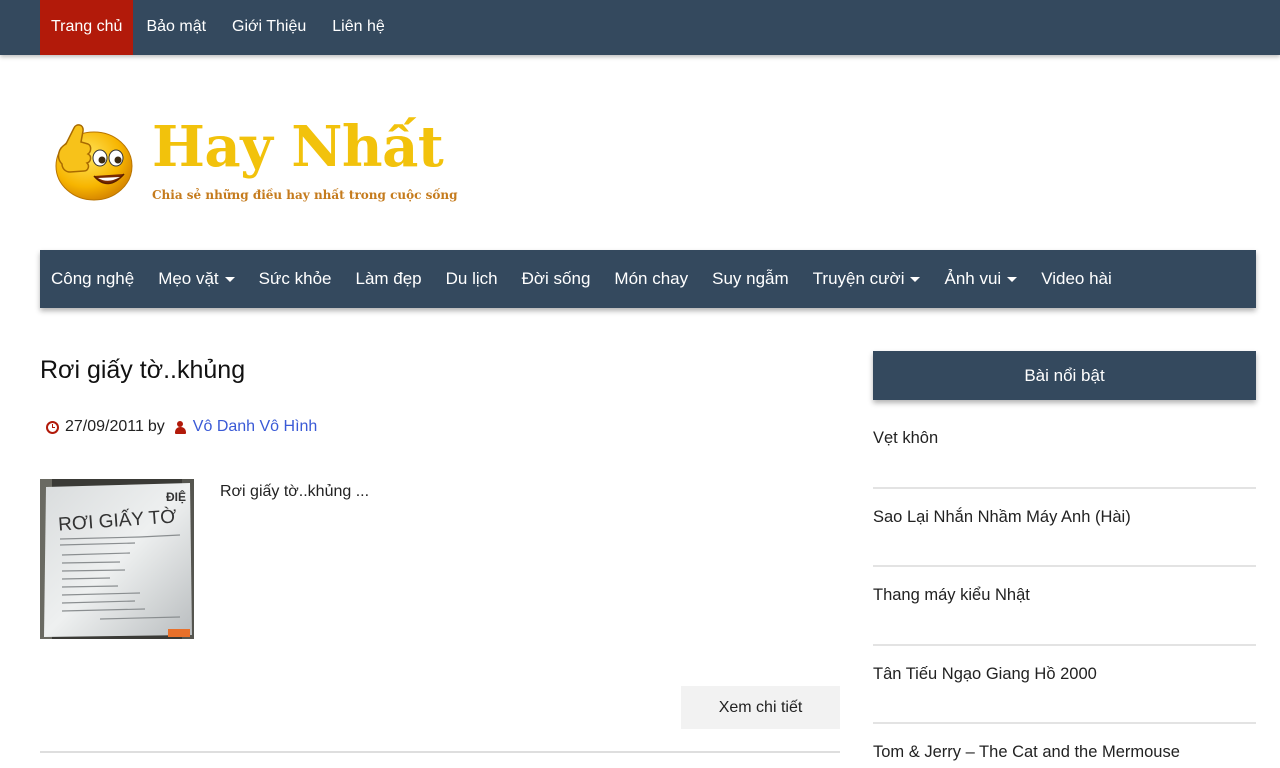 Image resolution: width=1280 pixels, height=768 pixels. What do you see at coordinates (87, 27) in the screenshot?
I see `top-nav-home: Trang chủ` at bounding box center [87, 27].